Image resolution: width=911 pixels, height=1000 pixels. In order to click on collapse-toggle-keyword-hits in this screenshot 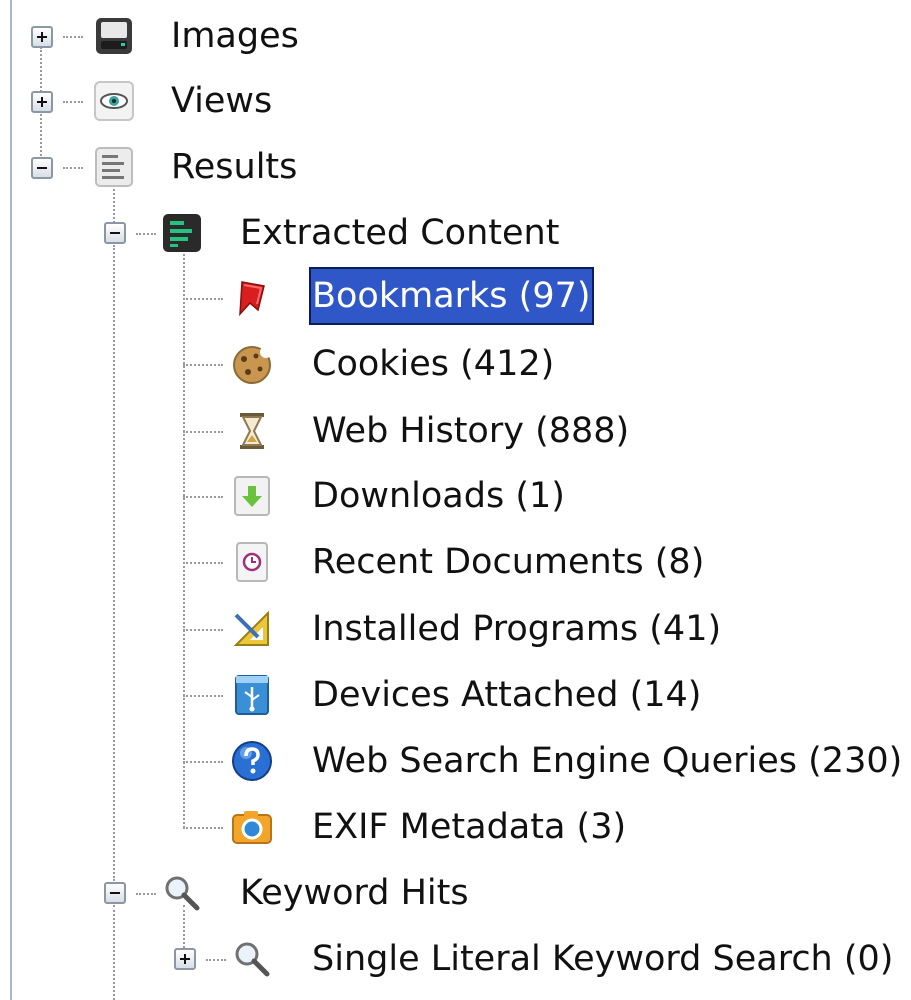, I will do `click(115, 893)`.